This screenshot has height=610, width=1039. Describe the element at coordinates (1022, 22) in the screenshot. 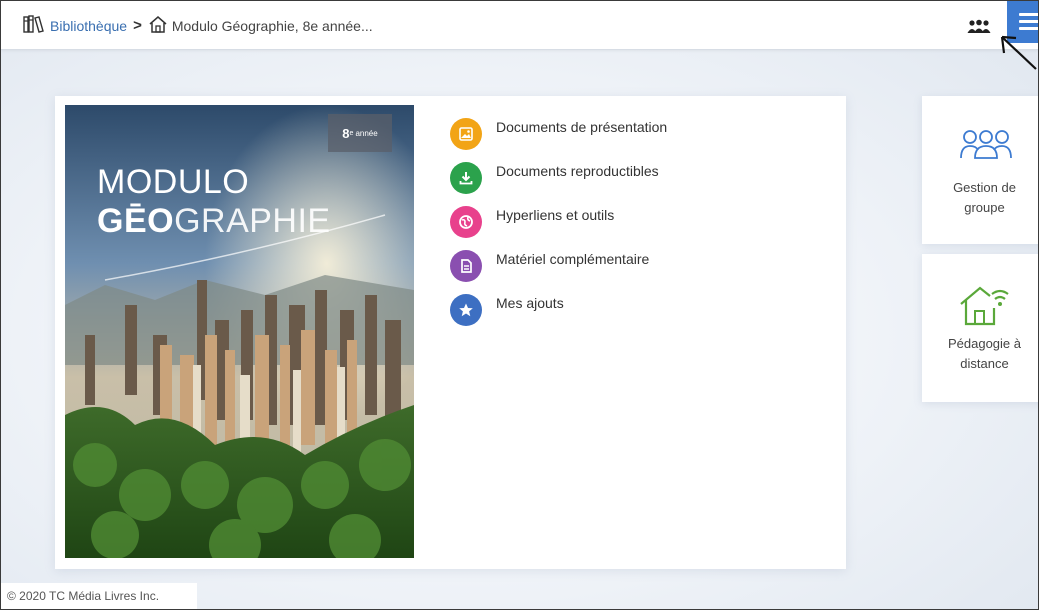

I see `hamburger-menu-button` at that location.